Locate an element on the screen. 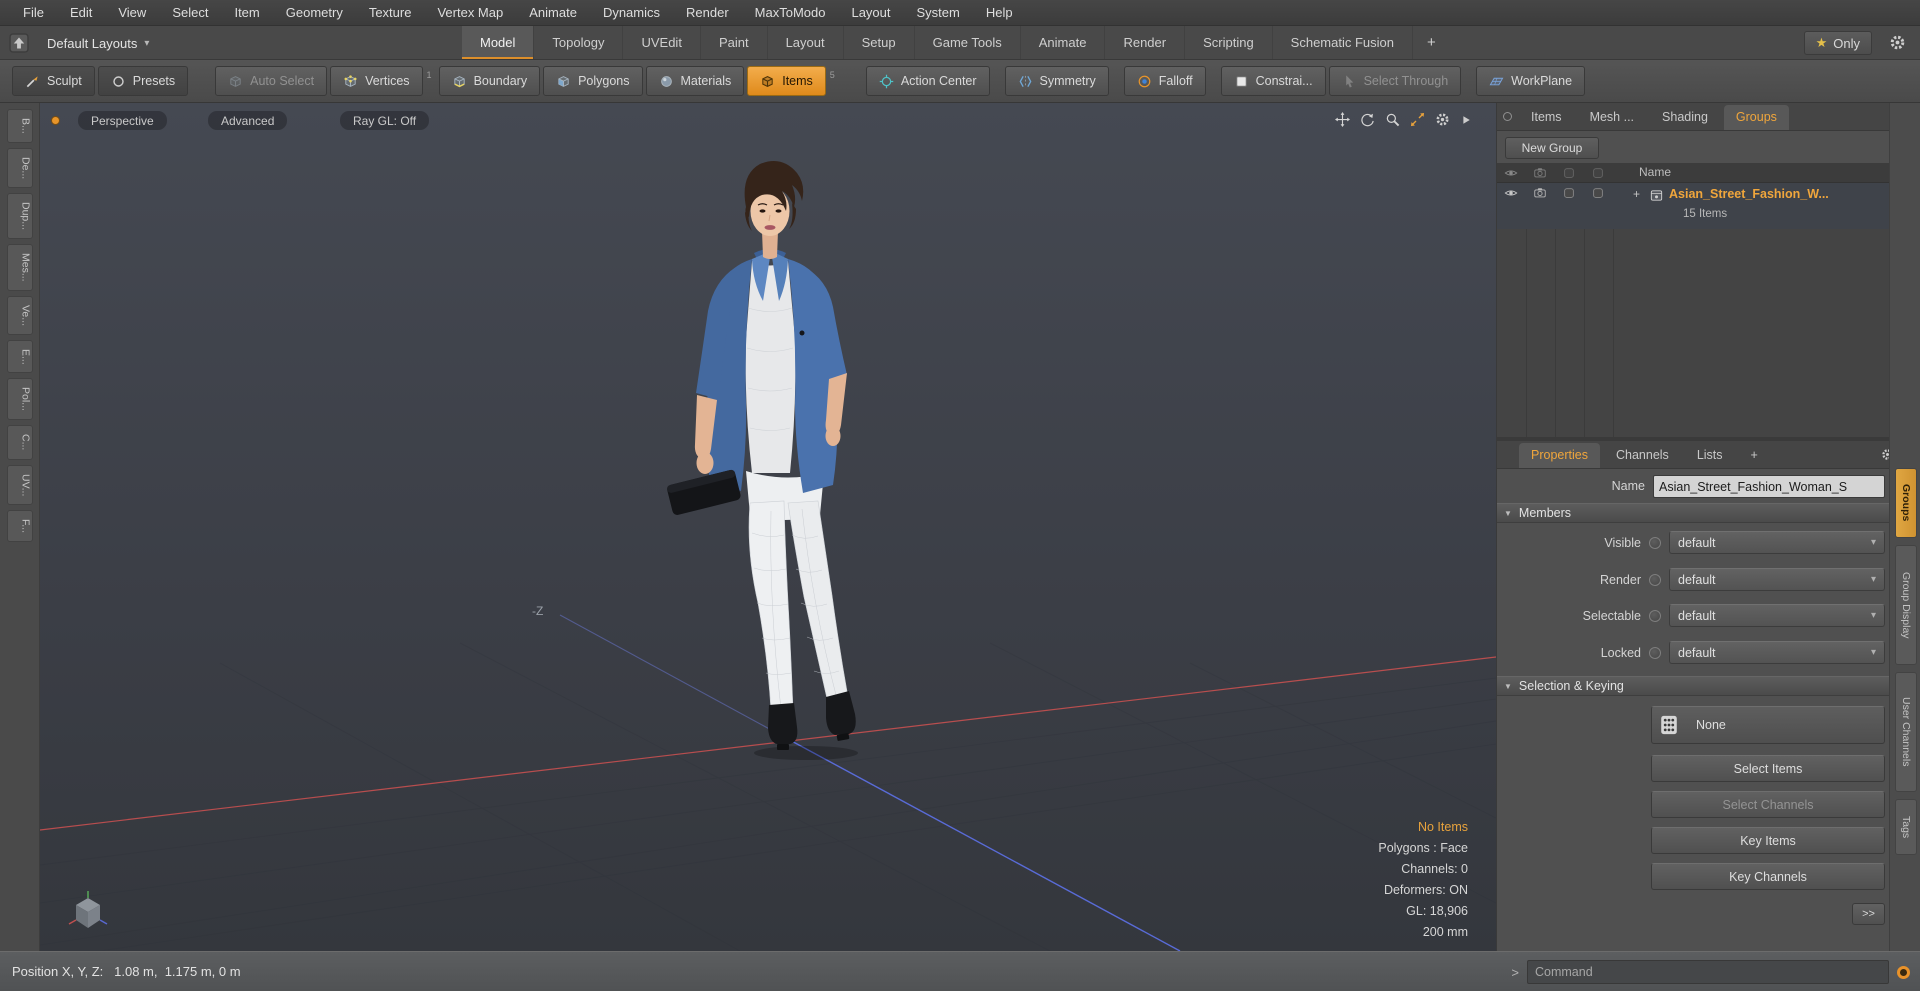 Image resolution: width=1920 pixels, height=991 pixels. menu-layout: Layout is located at coordinates (870, 12).